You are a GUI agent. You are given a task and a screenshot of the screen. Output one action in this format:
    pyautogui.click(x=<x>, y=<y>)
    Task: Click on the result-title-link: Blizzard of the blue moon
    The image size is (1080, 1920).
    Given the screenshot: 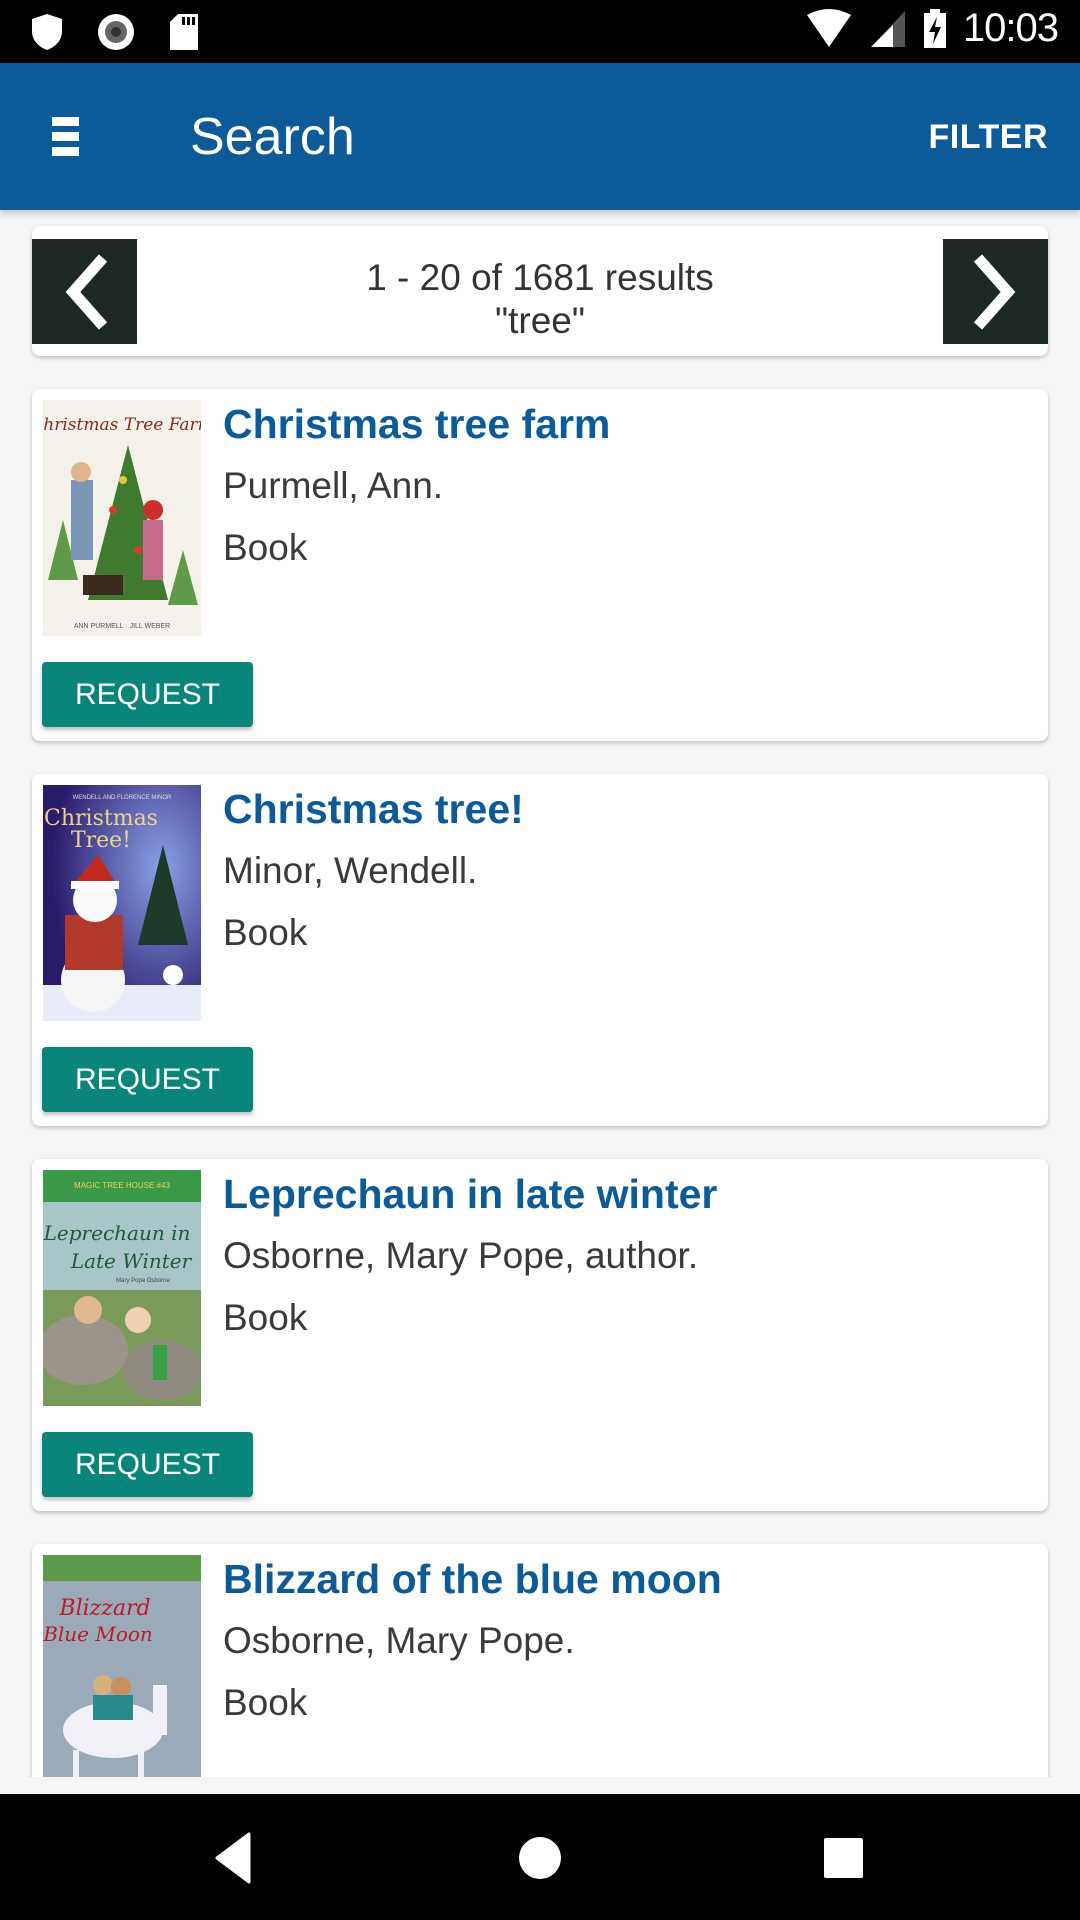 What is the action you would take?
    pyautogui.click(x=472, y=1579)
    